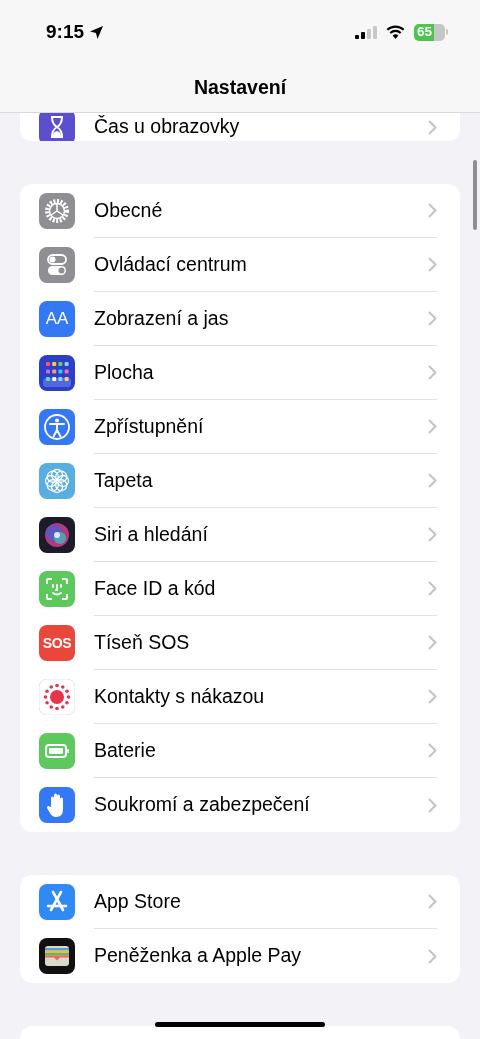  Describe the element at coordinates (240, 88) in the screenshot. I see `nav-title: Nastavení` at that location.